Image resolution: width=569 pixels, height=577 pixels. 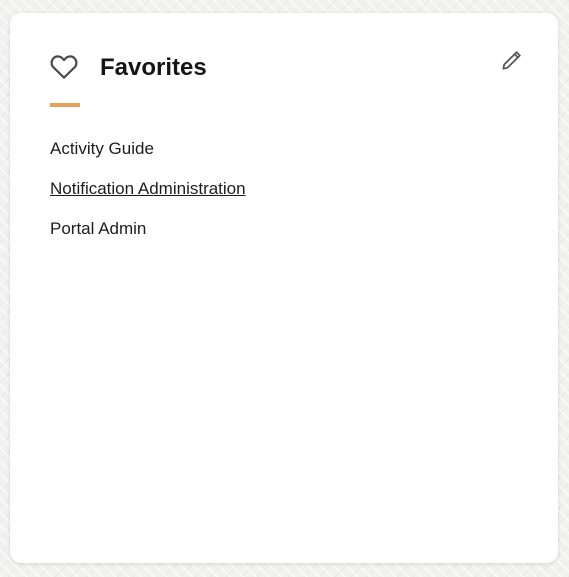 What do you see at coordinates (102, 148) in the screenshot?
I see `favorite-link-activity-guide: Activity Guide` at bounding box center [102, 148].